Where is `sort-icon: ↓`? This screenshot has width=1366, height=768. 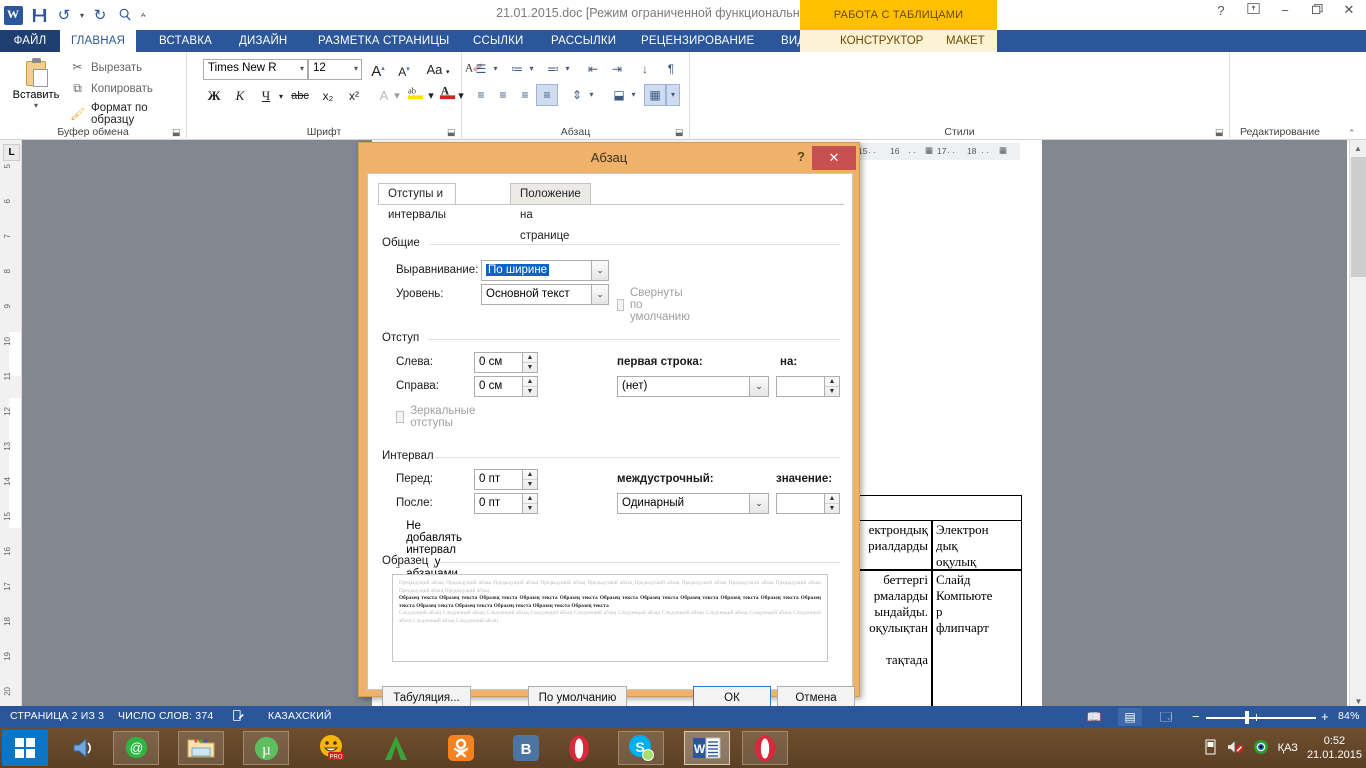 sort-icon: ↓ is located at coordinates (645, 69).